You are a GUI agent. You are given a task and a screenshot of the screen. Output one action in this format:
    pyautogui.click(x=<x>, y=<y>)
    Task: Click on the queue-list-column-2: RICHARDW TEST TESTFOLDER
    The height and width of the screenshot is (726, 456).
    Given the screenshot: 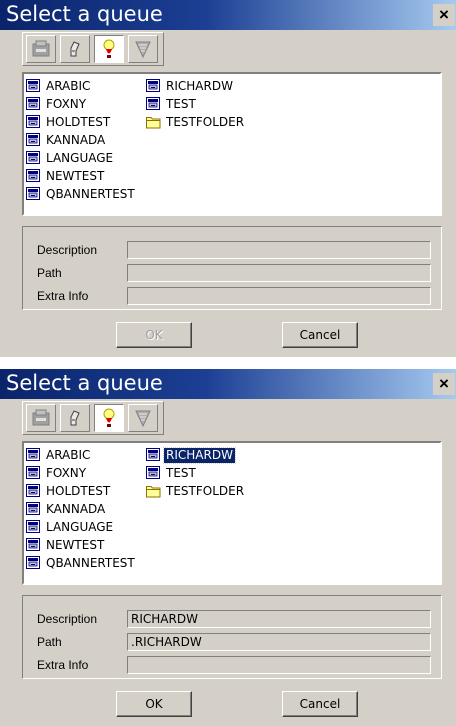 What is the action you would take?
    pyautogui.click(x=196, y=473)
    